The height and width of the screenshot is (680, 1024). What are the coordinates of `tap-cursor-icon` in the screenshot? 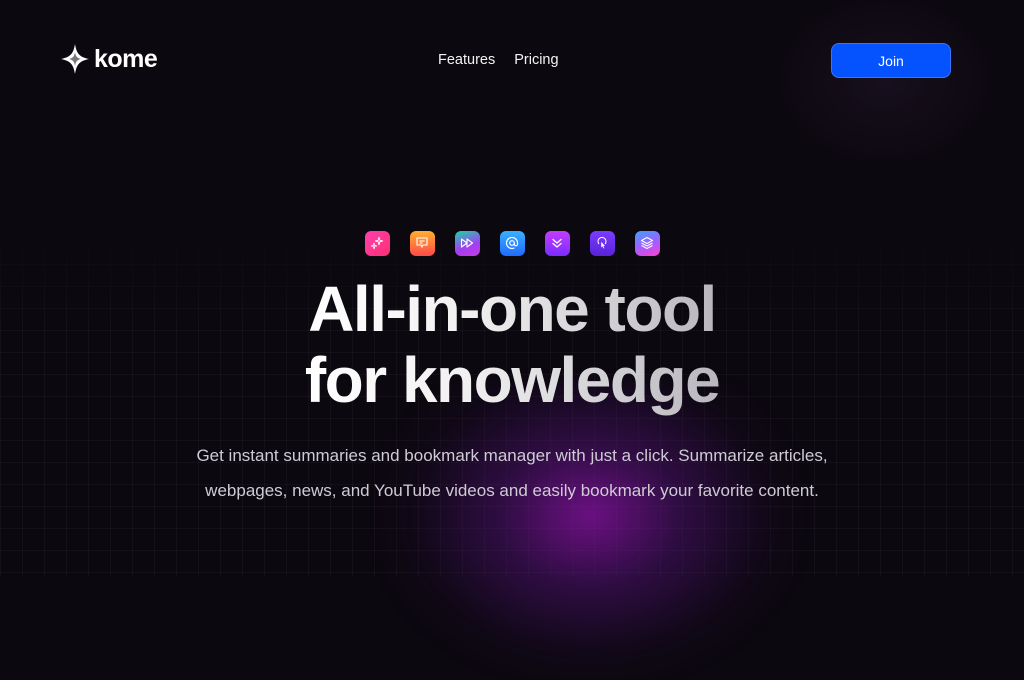 It's located at (602, 243).